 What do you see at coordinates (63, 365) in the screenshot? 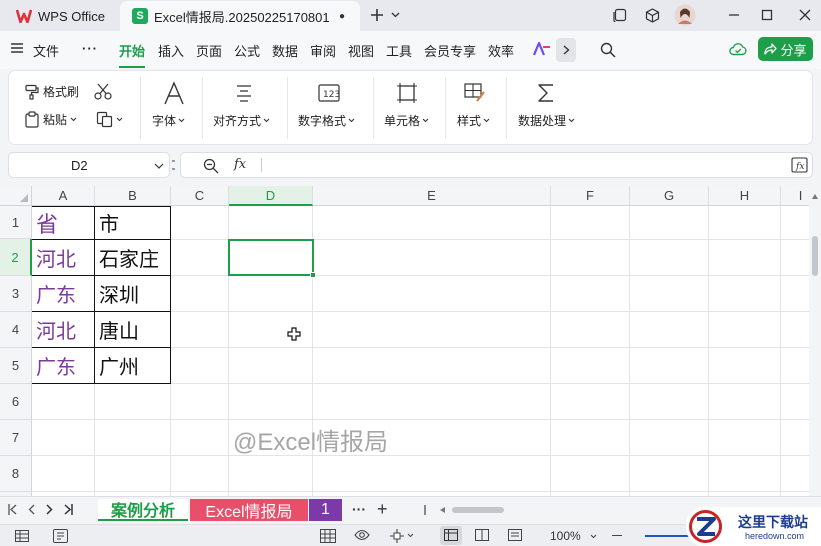
I see `cell-a5: 广东` at bounding box center [63, 365].